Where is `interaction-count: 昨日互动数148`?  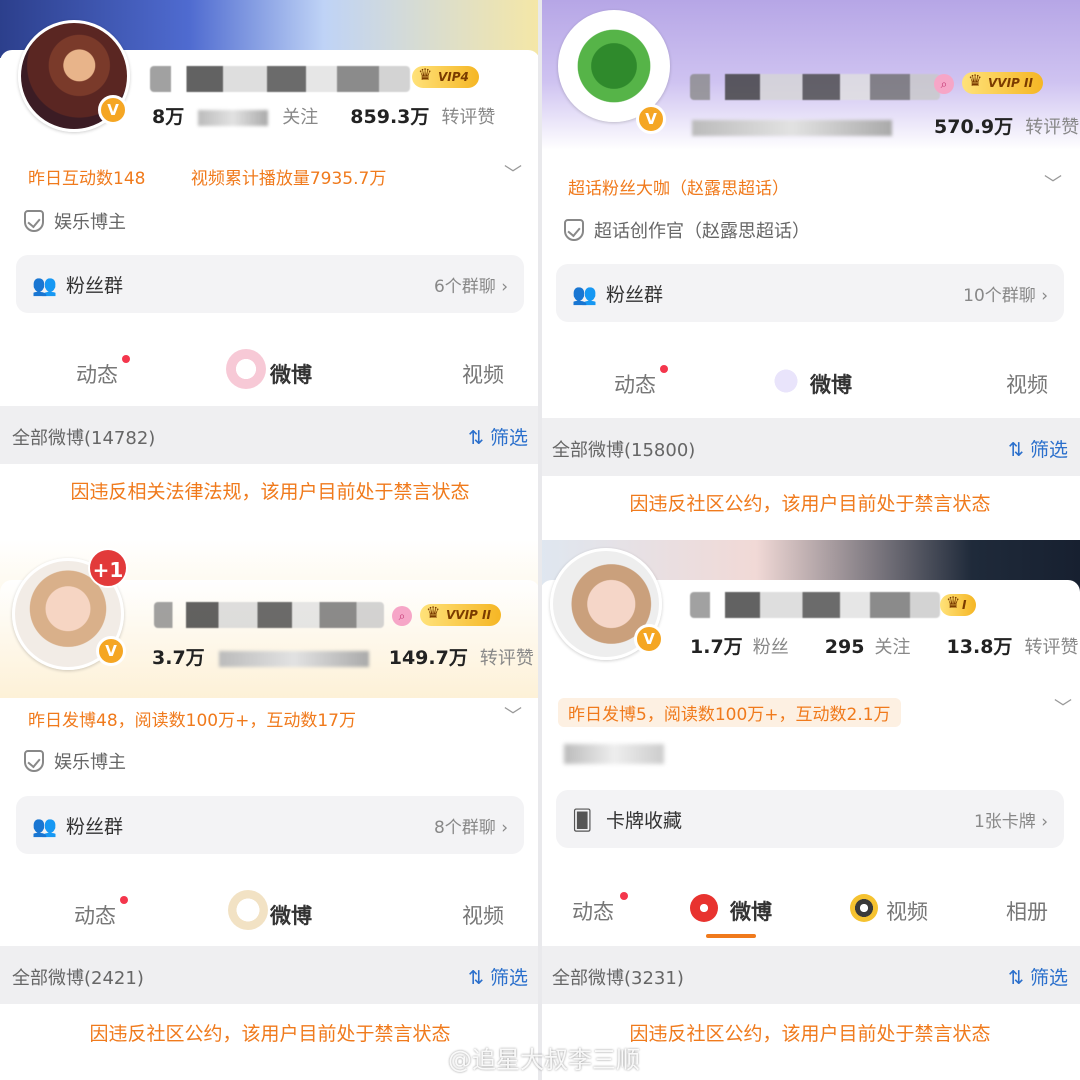
interaction-count: 昨日互动数148 is located at coordinates (87, 179).